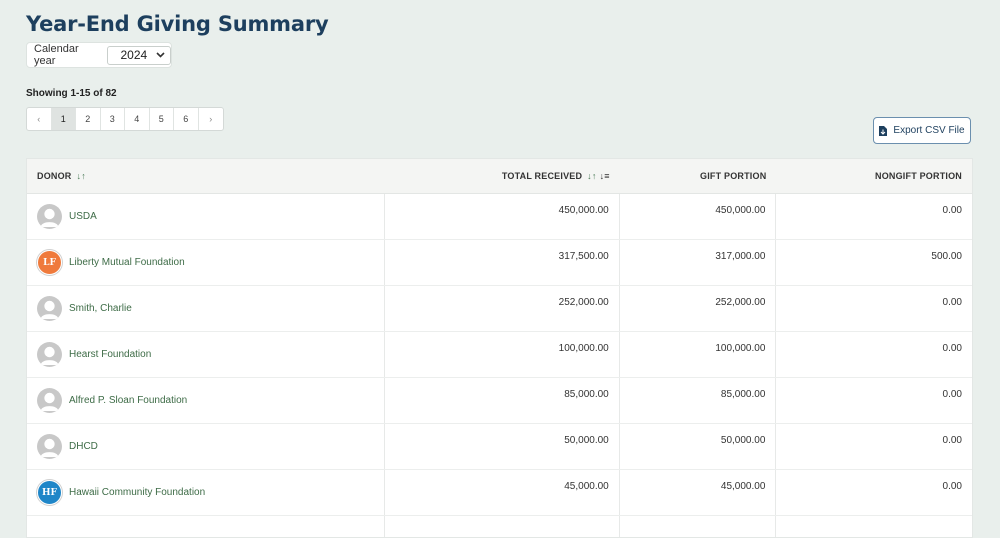 Image resolution: width=1000 pixels, height=538 pixels. I want to click on total-received-cell: 45,000.00, so click(502, 492).